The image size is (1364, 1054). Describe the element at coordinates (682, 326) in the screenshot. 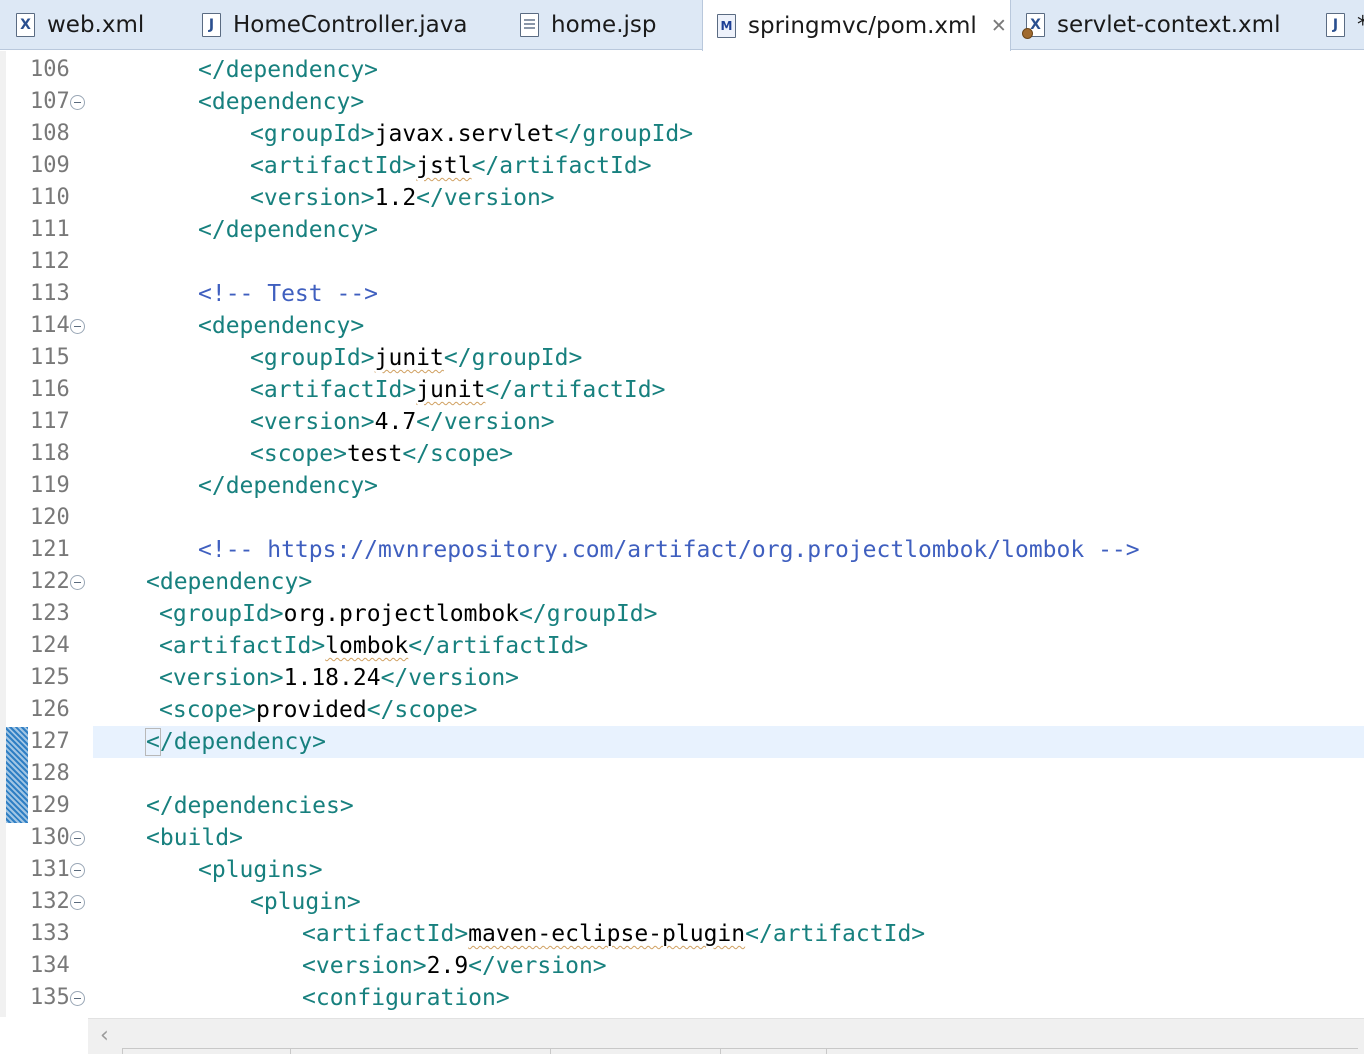

I see `code-line: 114 <dependency>` at that location.